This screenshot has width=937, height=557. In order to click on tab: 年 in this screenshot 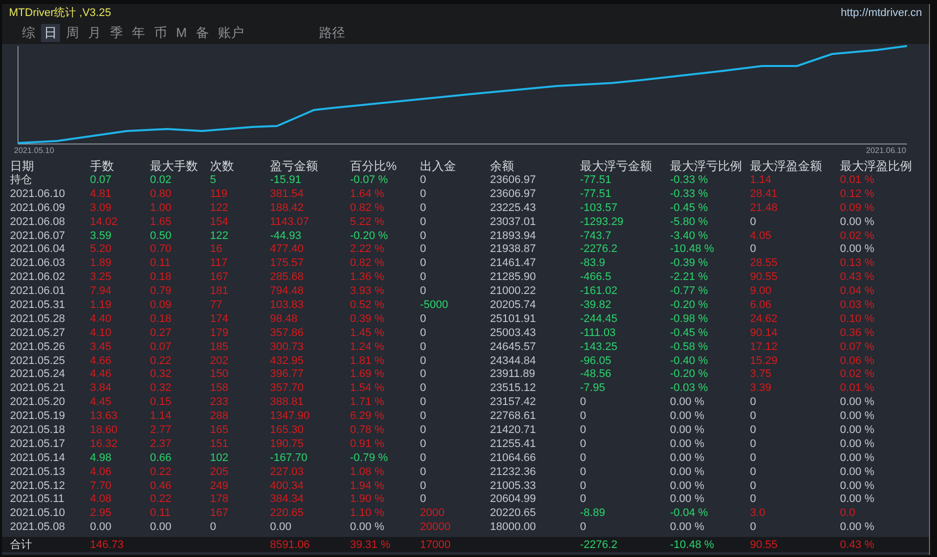, I will do `click(138, 33)`.